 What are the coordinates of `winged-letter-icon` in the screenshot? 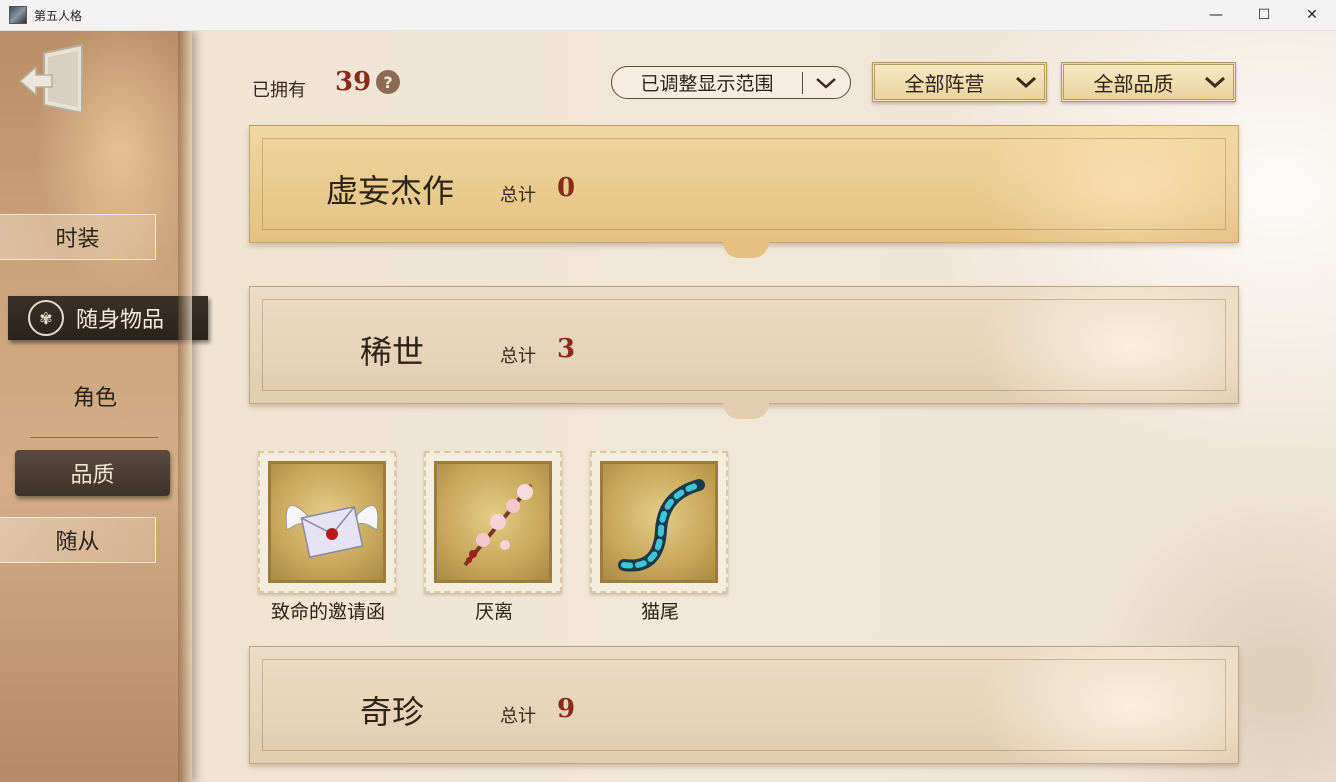 It's located at (332, 531).